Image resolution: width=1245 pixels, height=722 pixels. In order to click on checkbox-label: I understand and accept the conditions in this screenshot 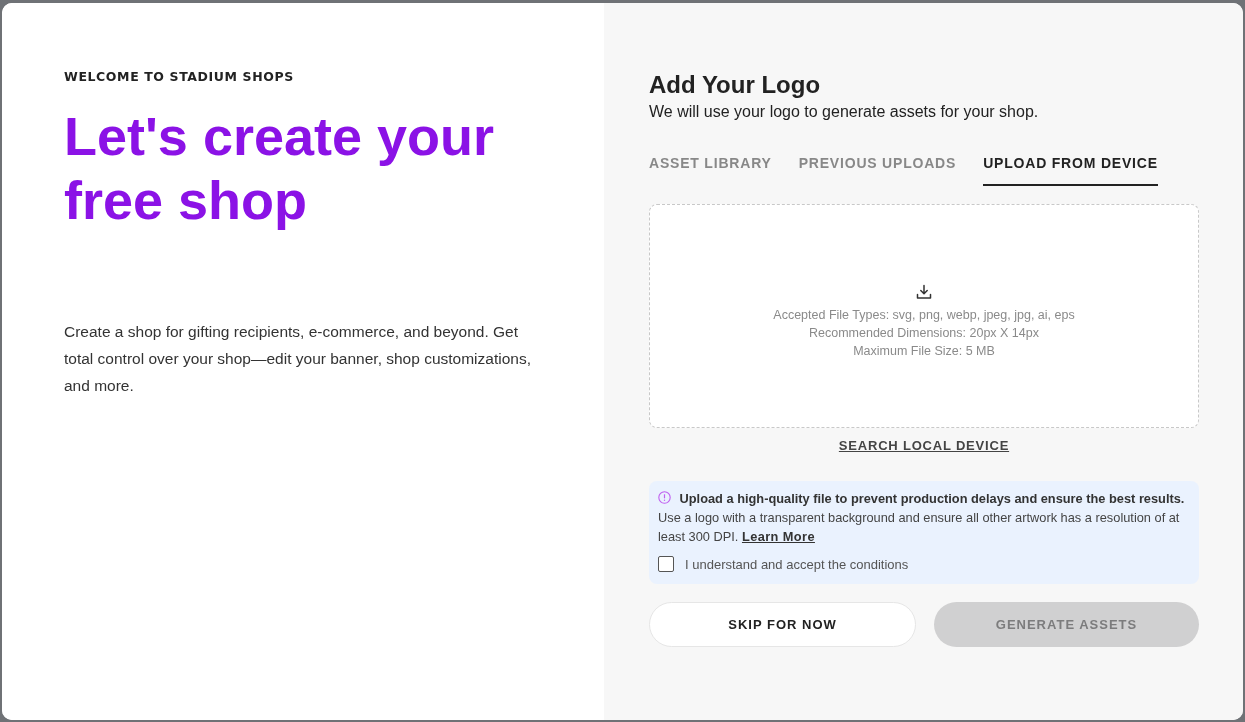, I will do `click(797, 564)`.